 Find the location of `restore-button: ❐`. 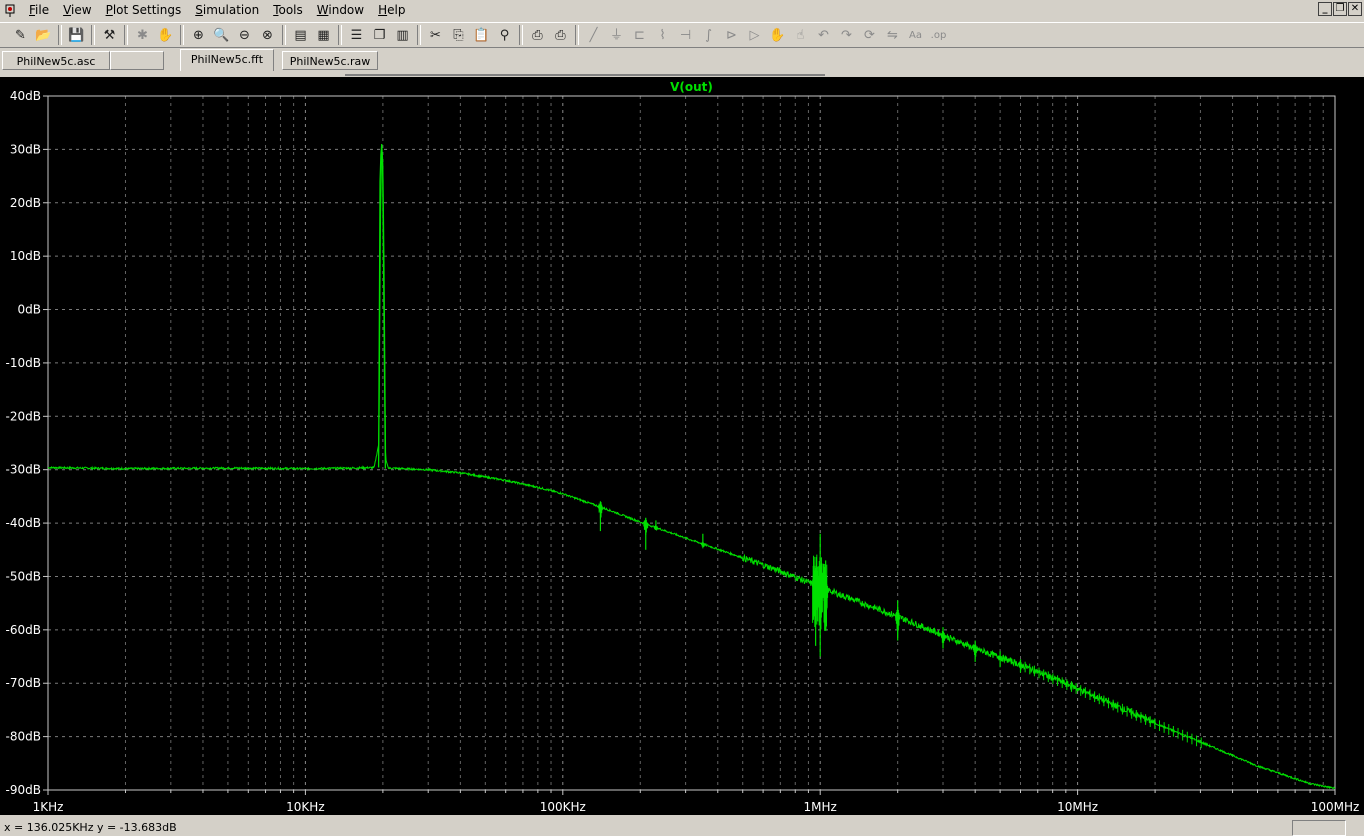

restore-button: ❐ is located at coordinates (1340, 9).